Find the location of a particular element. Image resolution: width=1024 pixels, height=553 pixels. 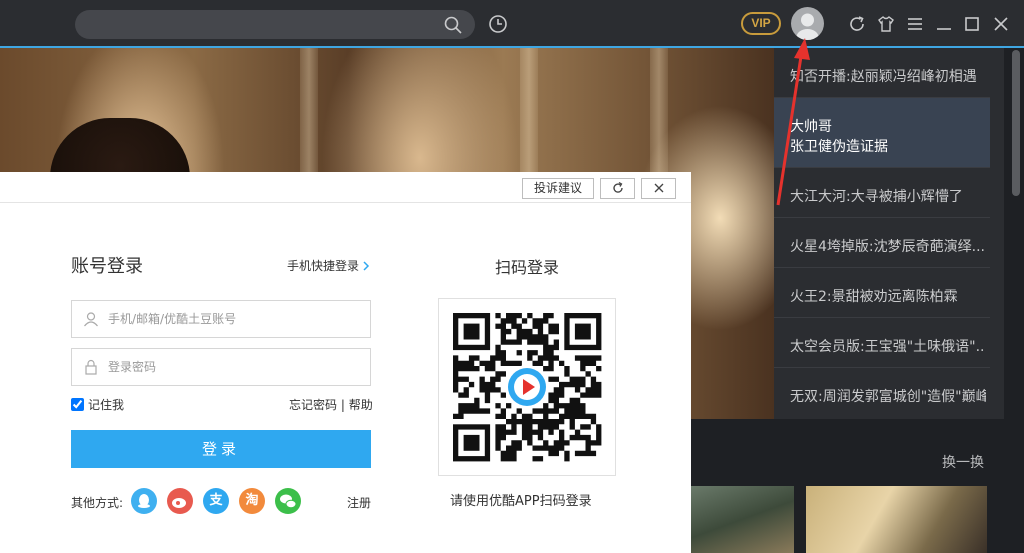

password-input is located at coordinates (233, 367).